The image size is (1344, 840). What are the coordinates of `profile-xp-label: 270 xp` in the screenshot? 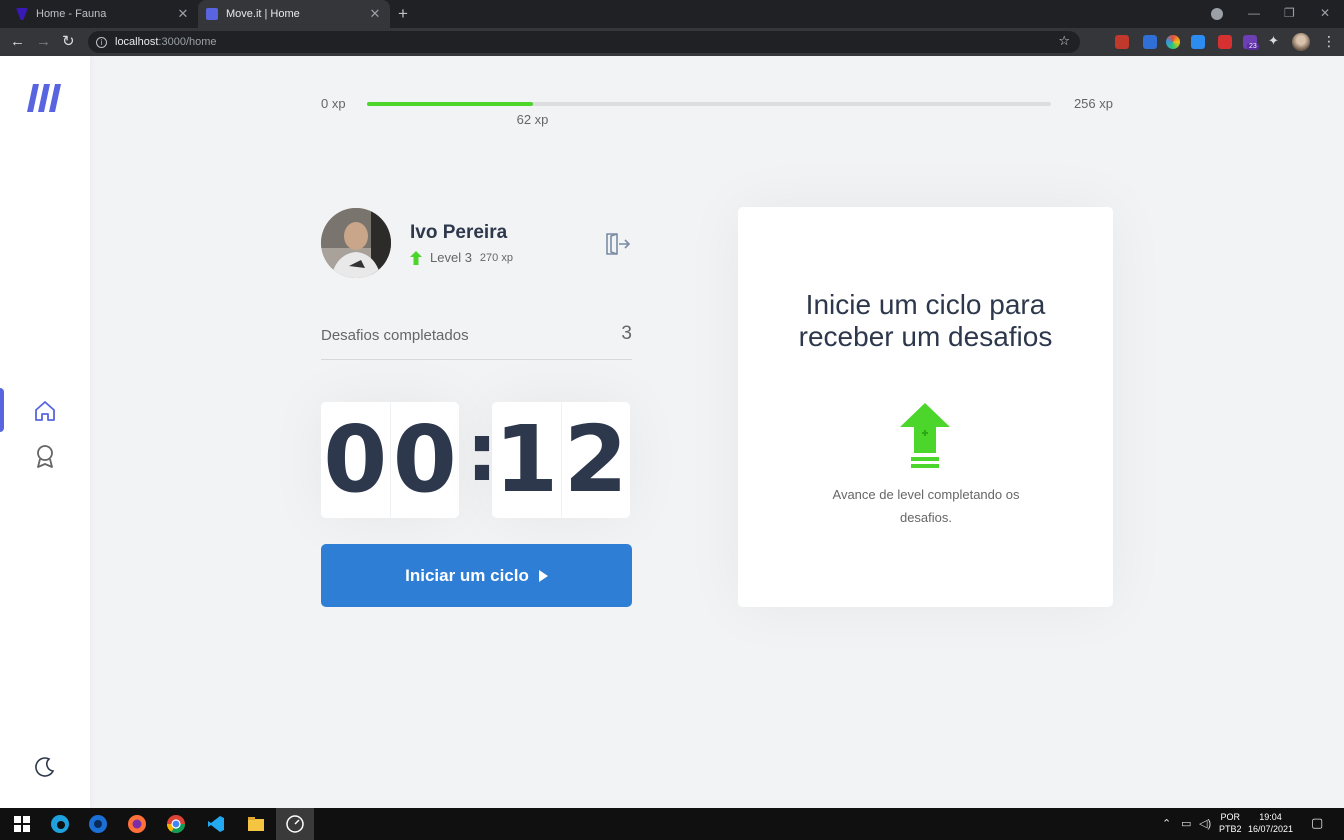 It's located at (496, 257).